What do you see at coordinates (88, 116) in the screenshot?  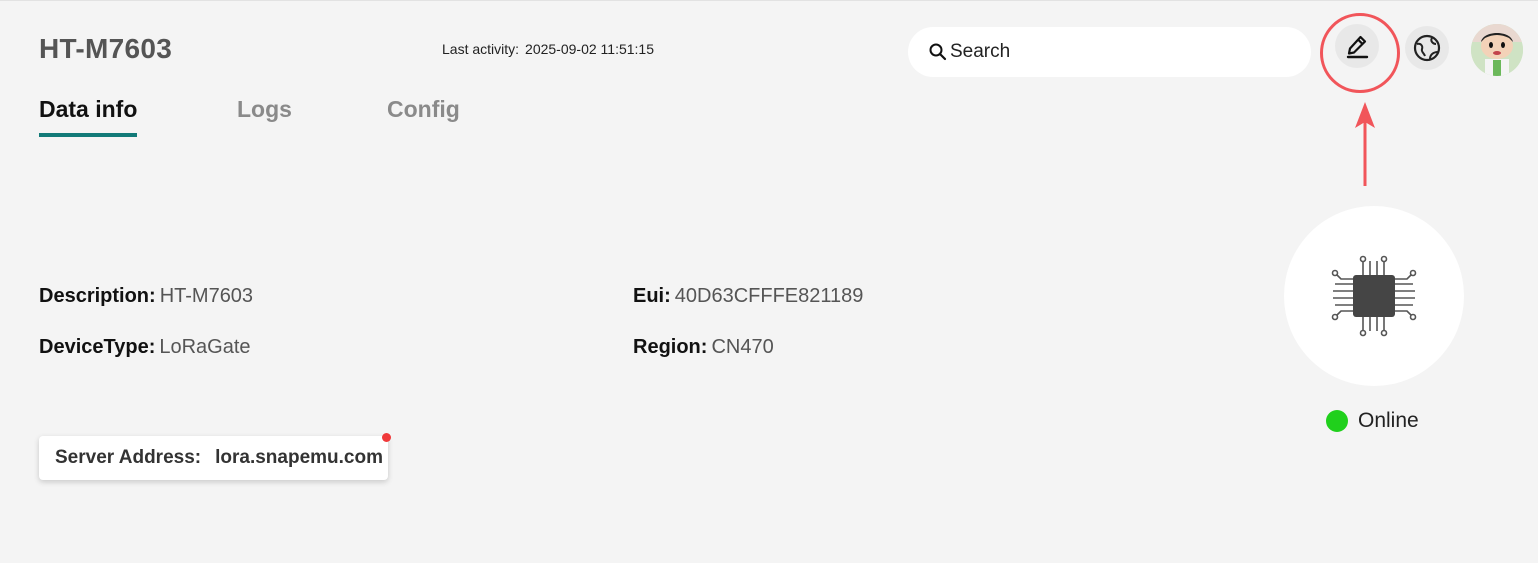 I see `tab-data-info: Data info` at bounding box center [88, 116].